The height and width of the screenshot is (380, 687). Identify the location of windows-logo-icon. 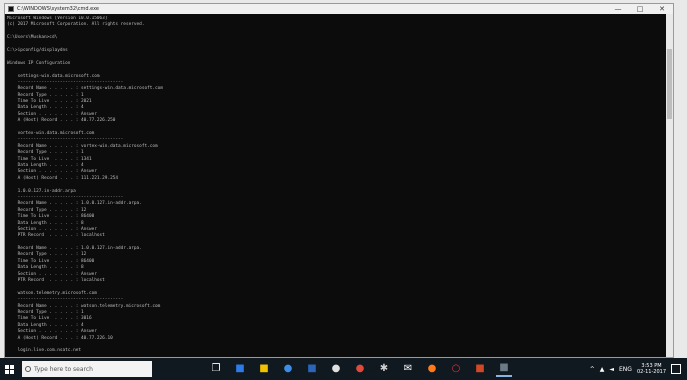
(9, 369).